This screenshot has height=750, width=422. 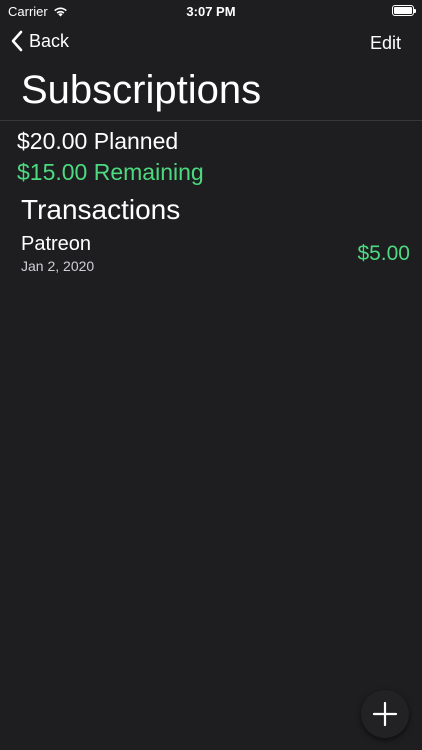 I want to click on remaining-amount: $15.00 Remaining, so click(x=110, y=172).